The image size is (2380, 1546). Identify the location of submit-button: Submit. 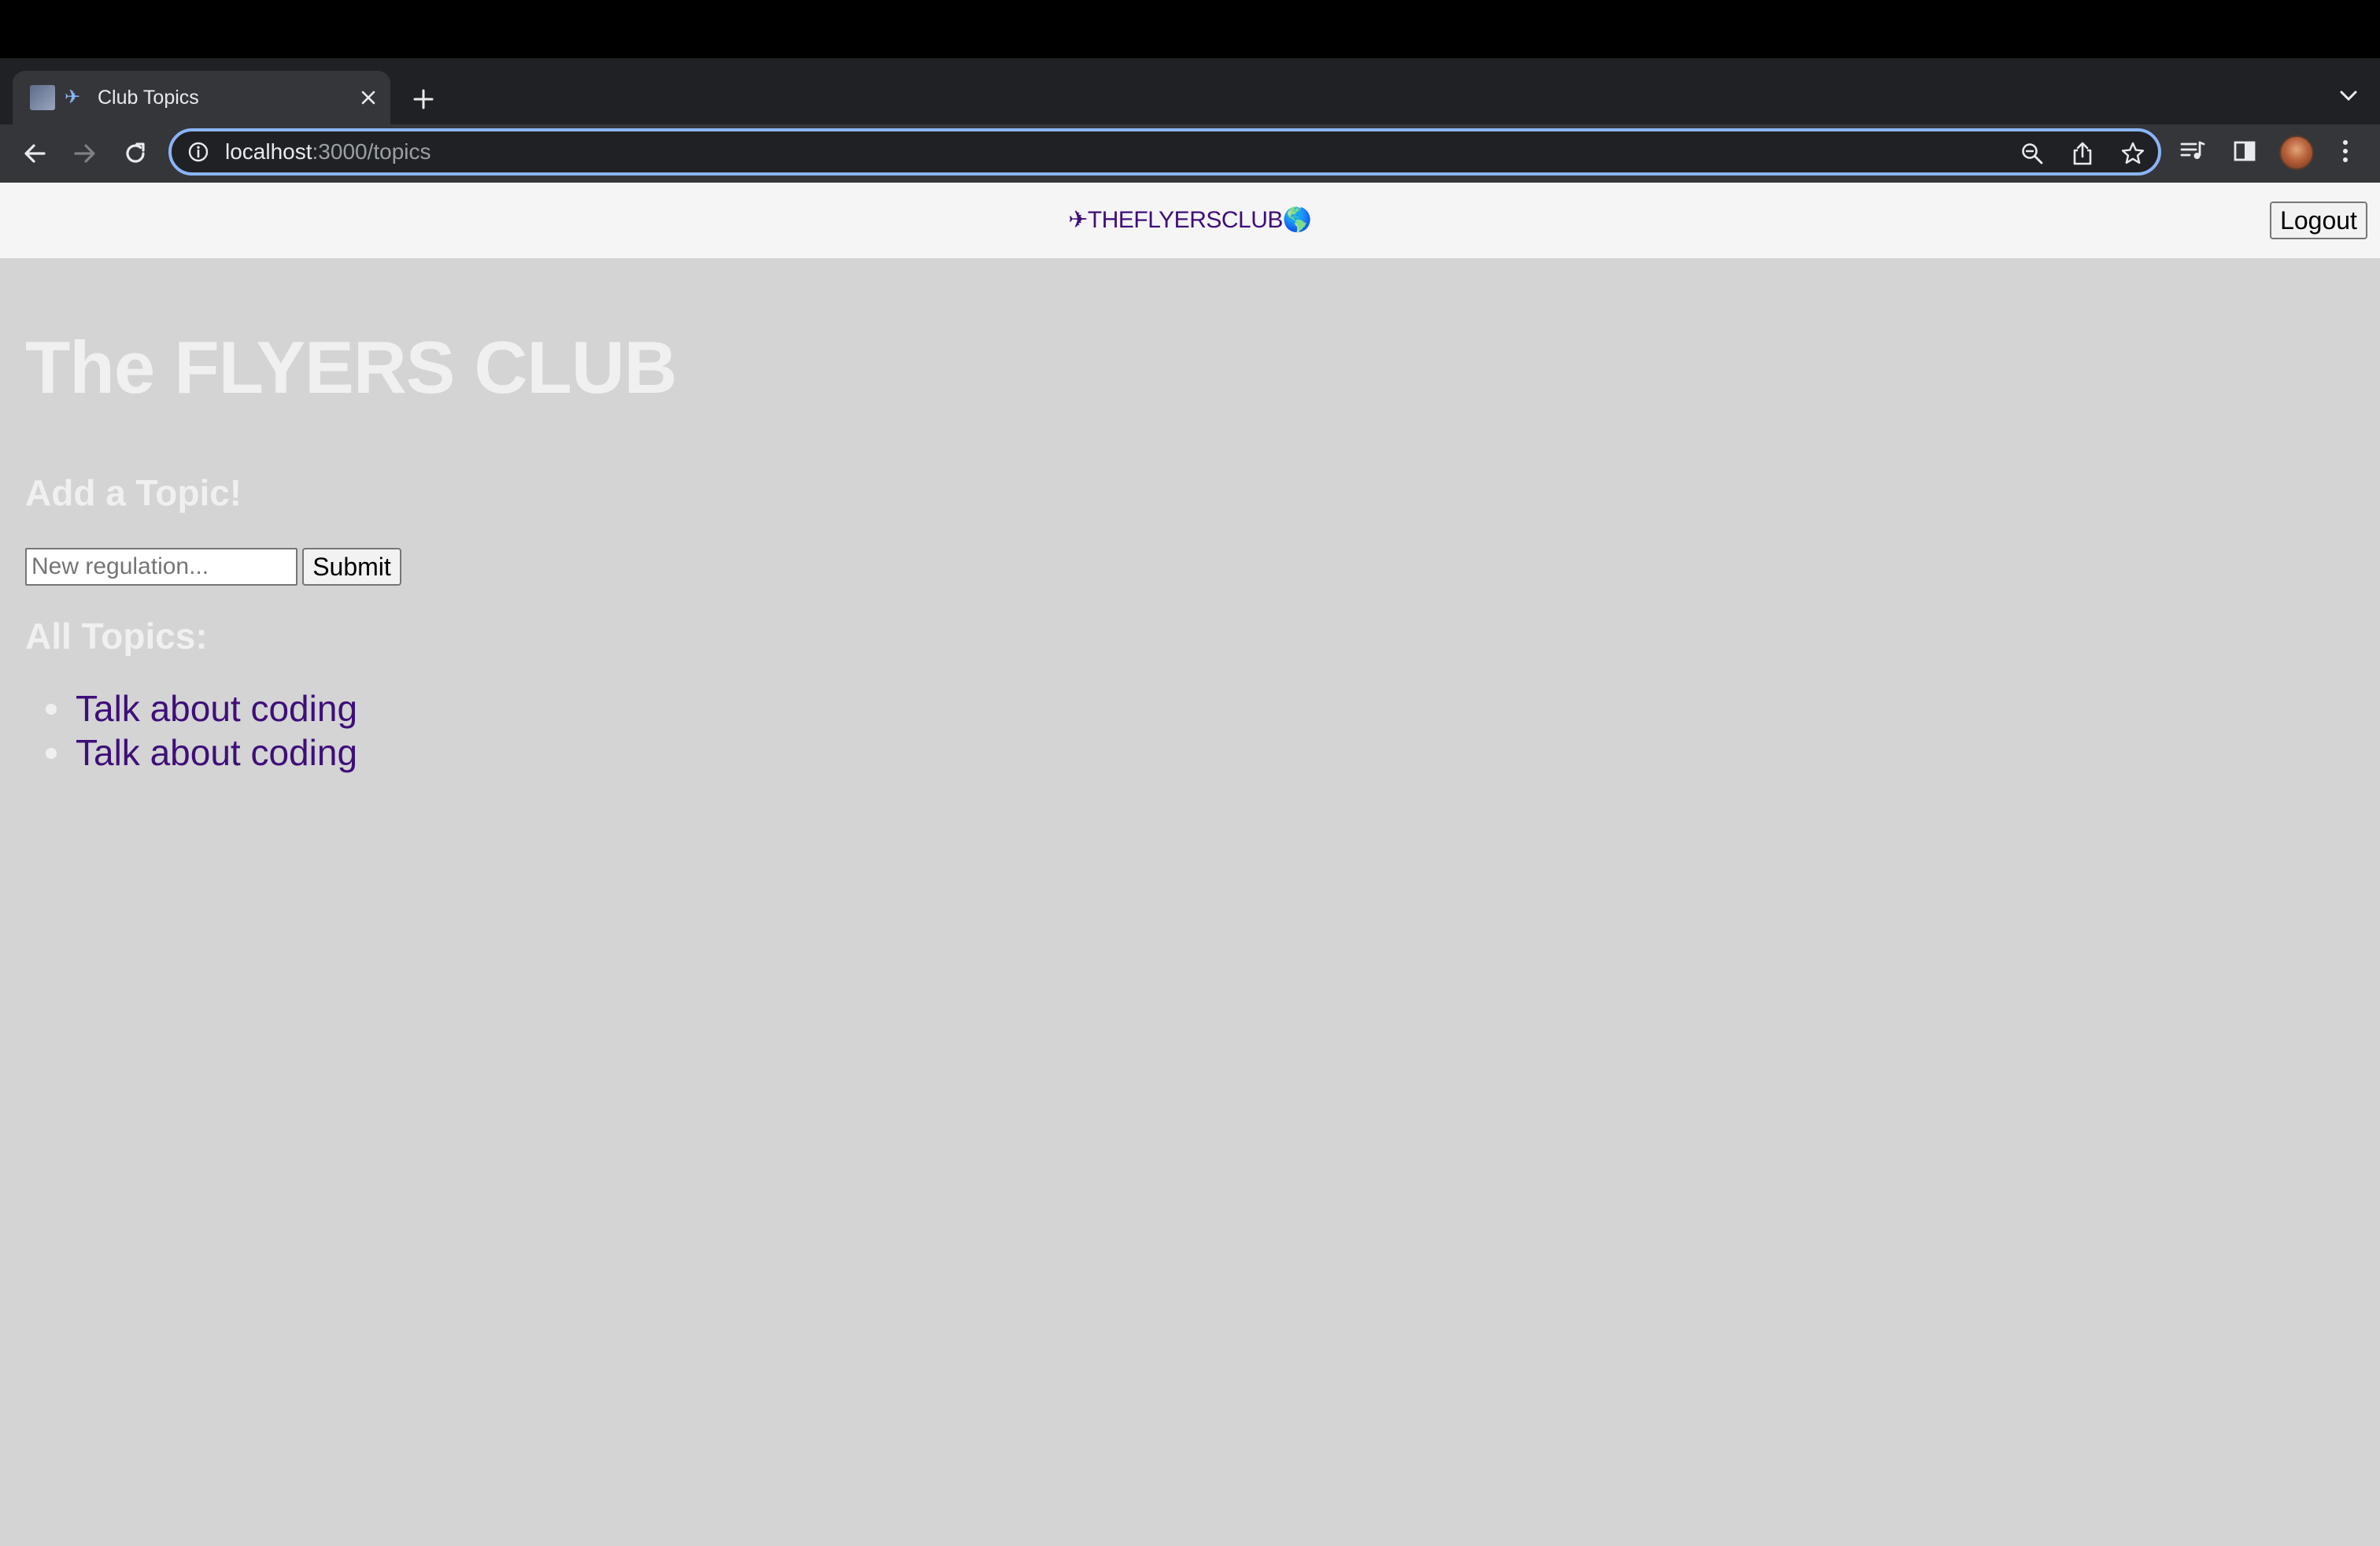
(351, 567).